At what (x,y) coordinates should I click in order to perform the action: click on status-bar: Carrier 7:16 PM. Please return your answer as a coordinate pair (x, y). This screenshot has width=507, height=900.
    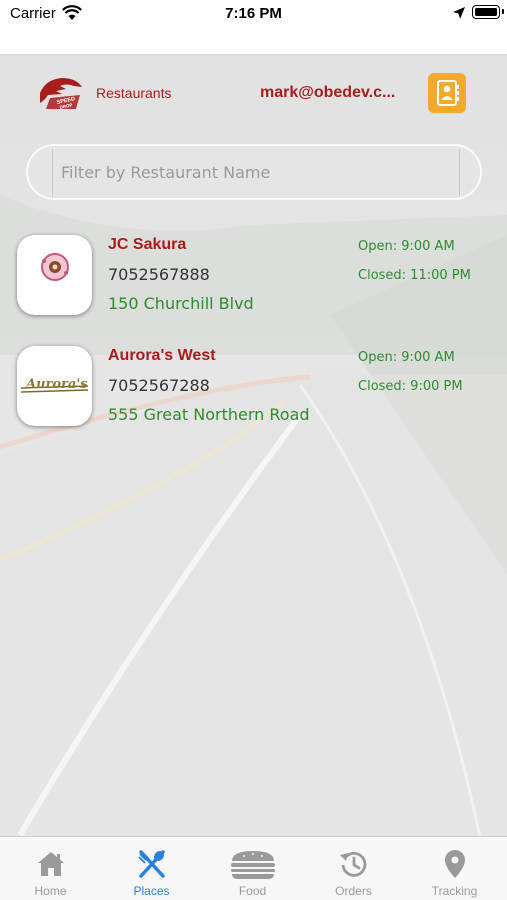
    Looking at the image, I should click on (253, 27).